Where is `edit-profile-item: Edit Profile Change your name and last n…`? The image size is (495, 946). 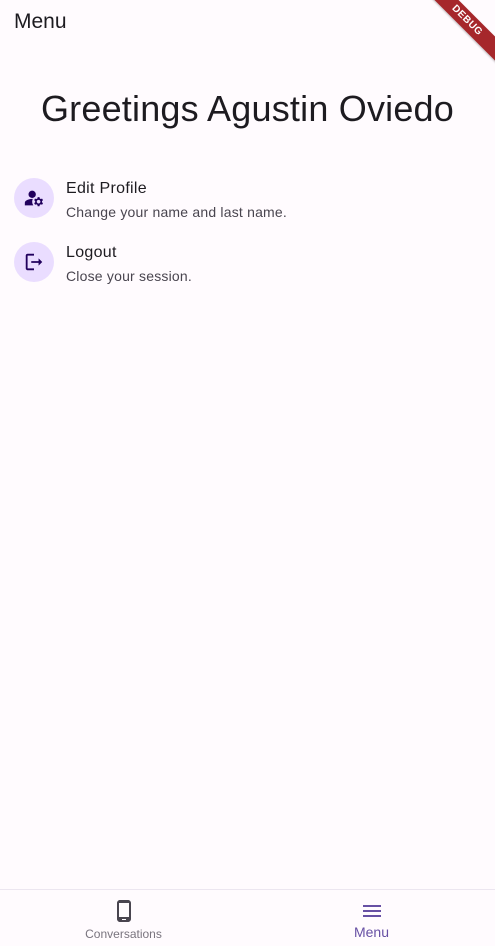
edit-profile-item: Edit Profile Change your name and last n… is located at coordinates (247, 198).